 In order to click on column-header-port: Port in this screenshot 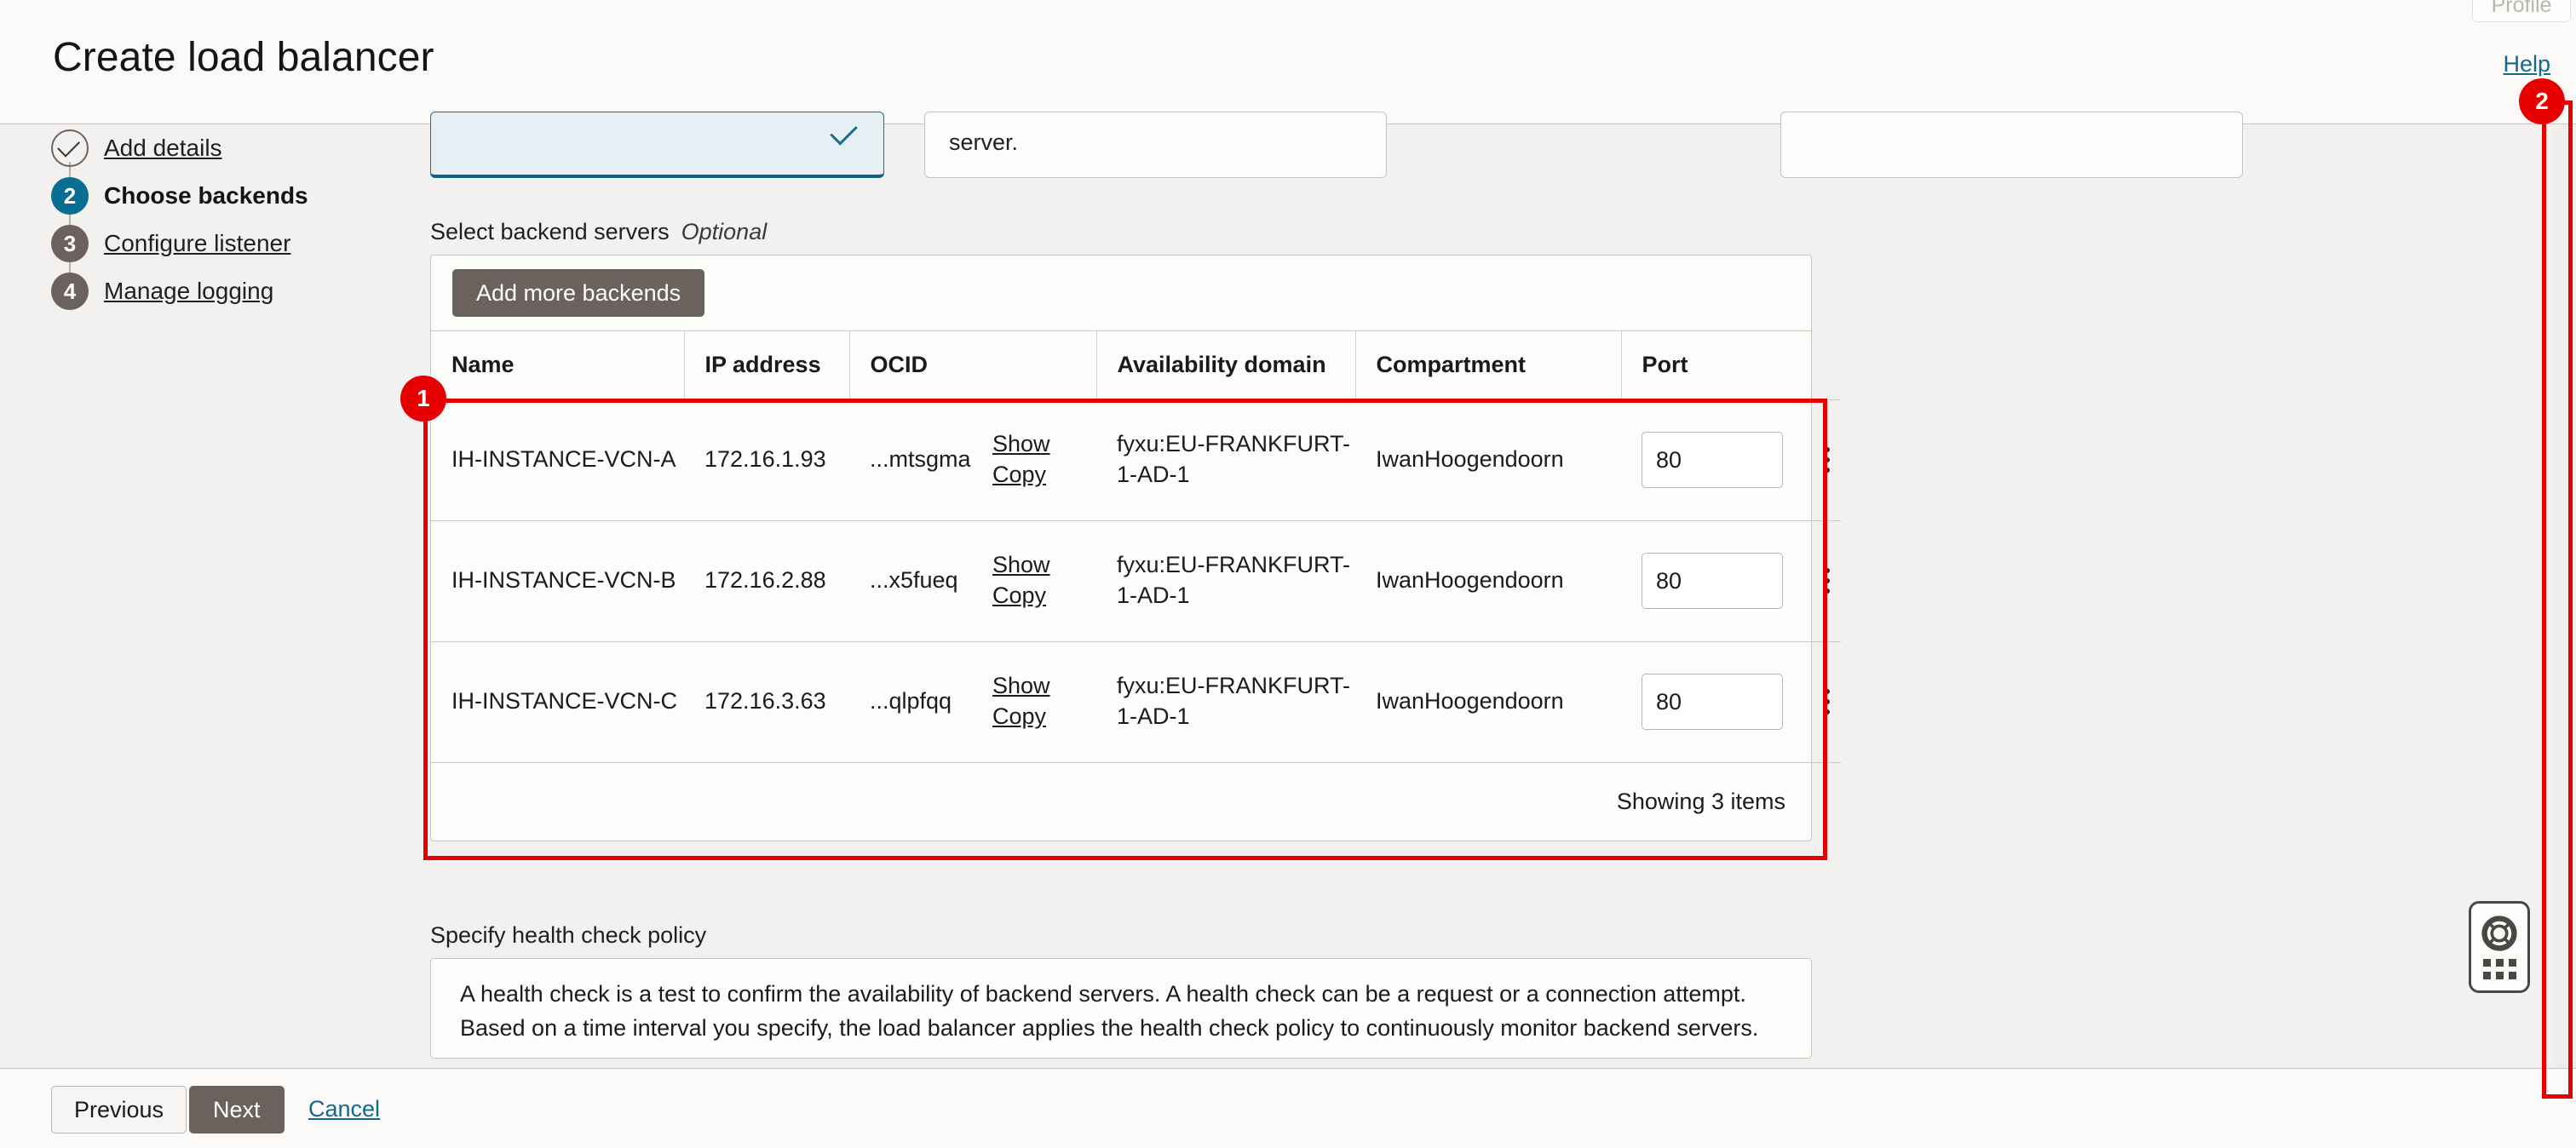, I will do `click(1731, 365)`.